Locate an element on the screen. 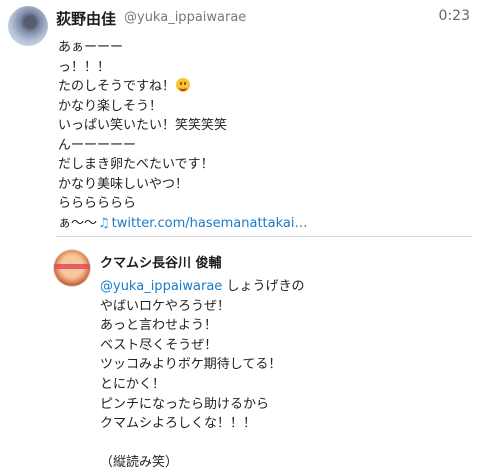 This screenshot has height=473, width=480. user-avatar is located at coordinates (28, 26).